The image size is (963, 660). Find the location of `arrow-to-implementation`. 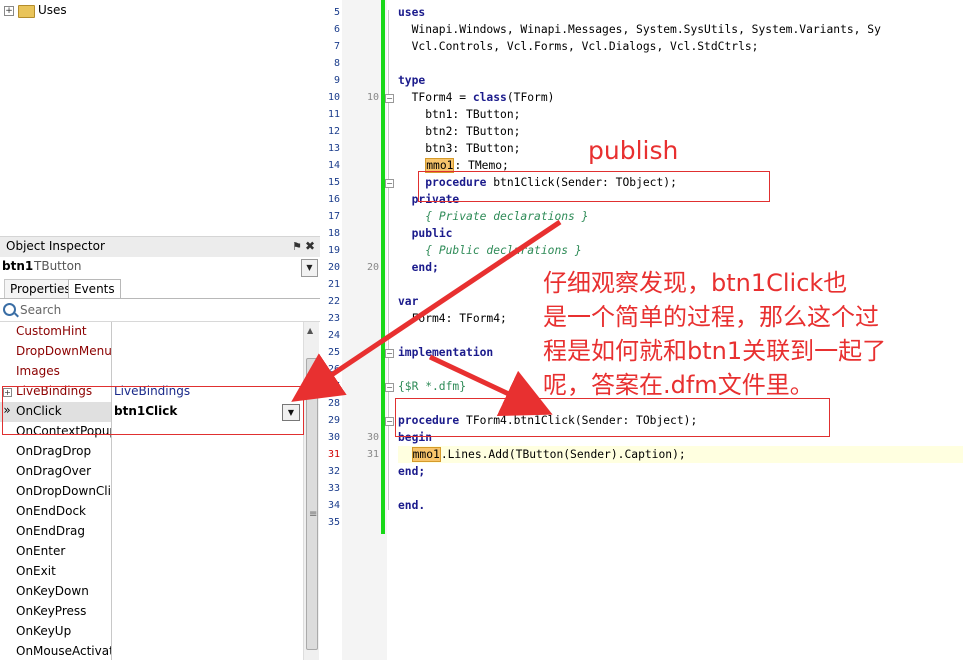

arrow-to-implementation is located at coordinates (490, 385).